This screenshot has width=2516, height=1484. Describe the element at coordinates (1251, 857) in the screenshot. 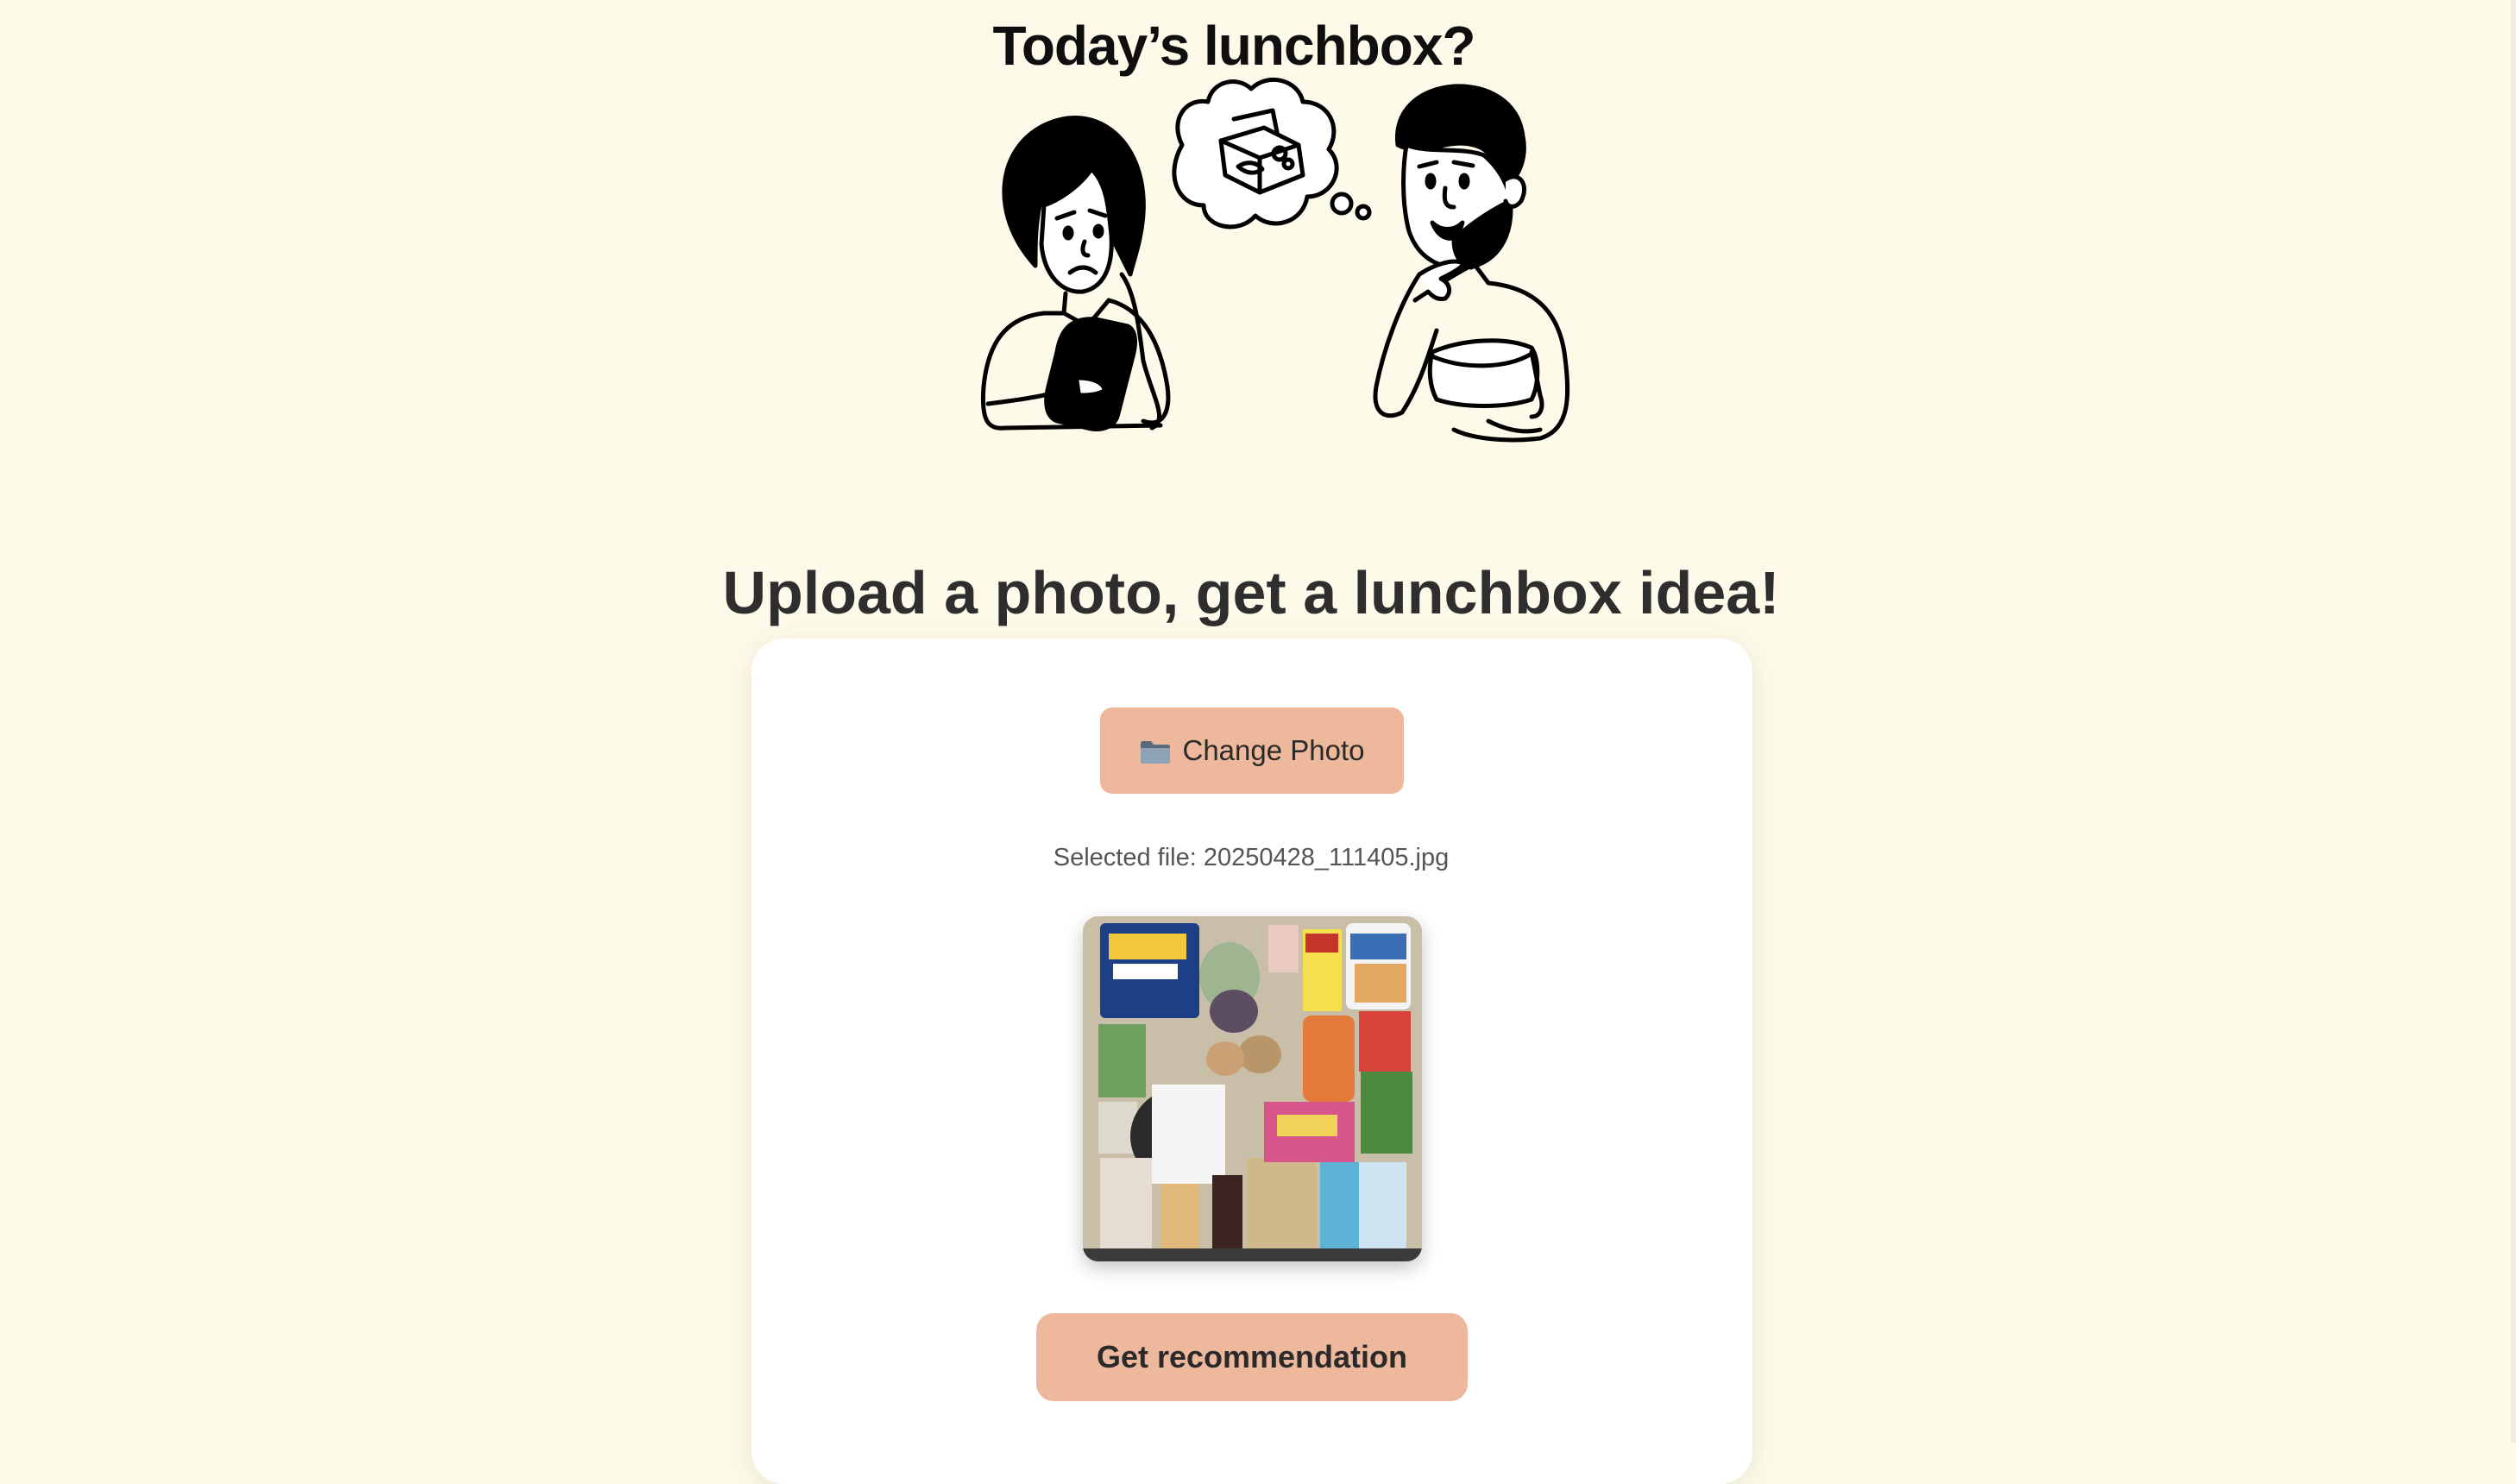

I see `selected-file-text: Selected file: 20250428_111405.jpg` at that location.